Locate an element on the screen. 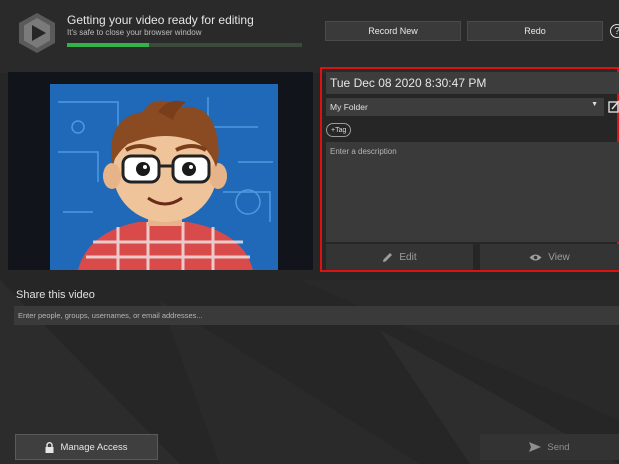  send-button: Send is located at coordinates (549, 447).